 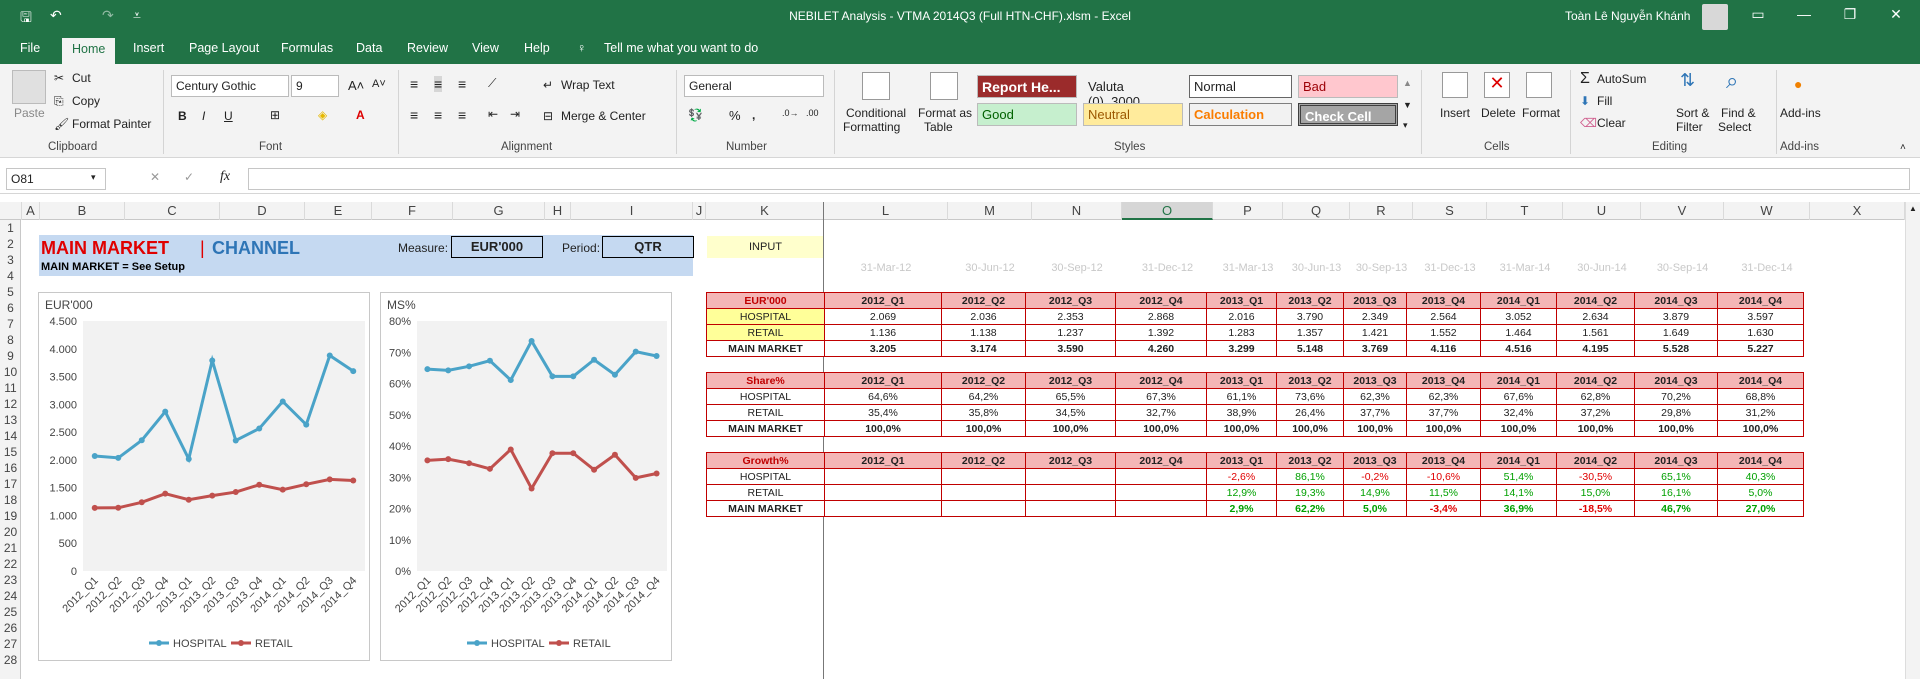 I want to click on column-header-w: W, so click(x=1767, y=211).